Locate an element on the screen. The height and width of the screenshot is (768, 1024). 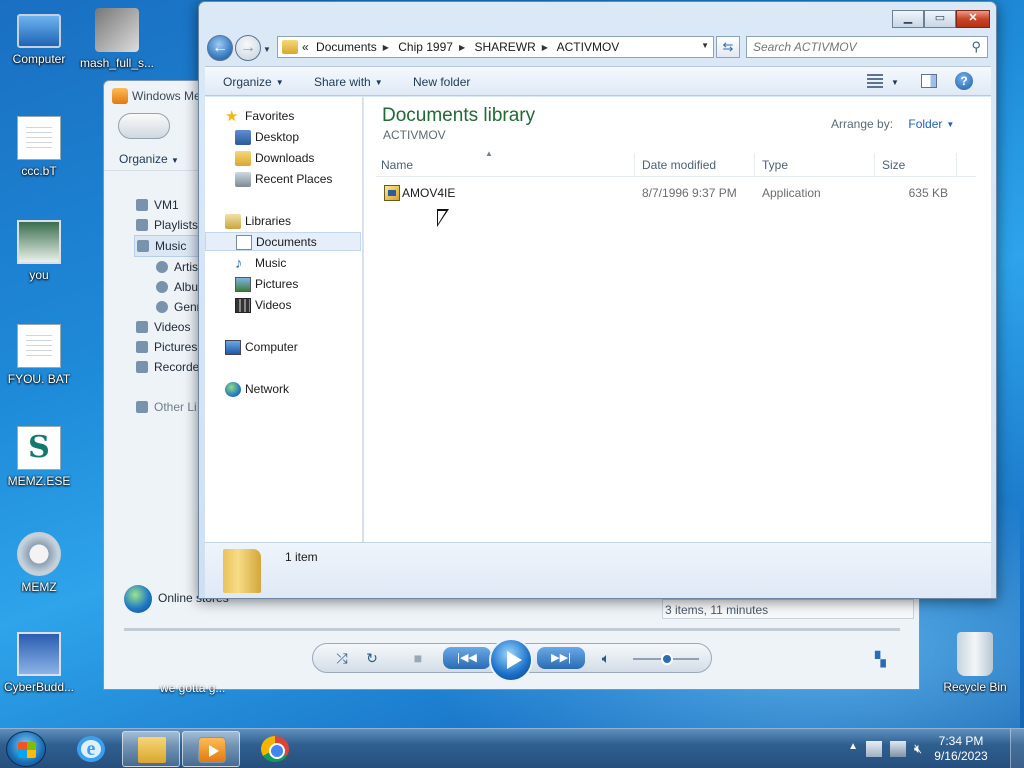
nav-item-music: Music is located at coordinates (167, 246).